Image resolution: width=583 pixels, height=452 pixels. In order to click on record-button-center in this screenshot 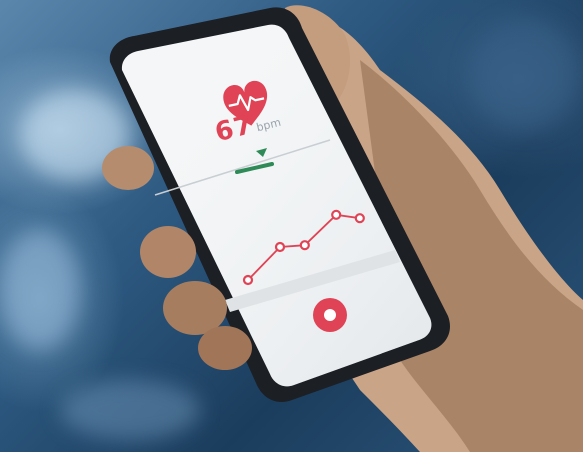, I will do `click(330, 315)`.